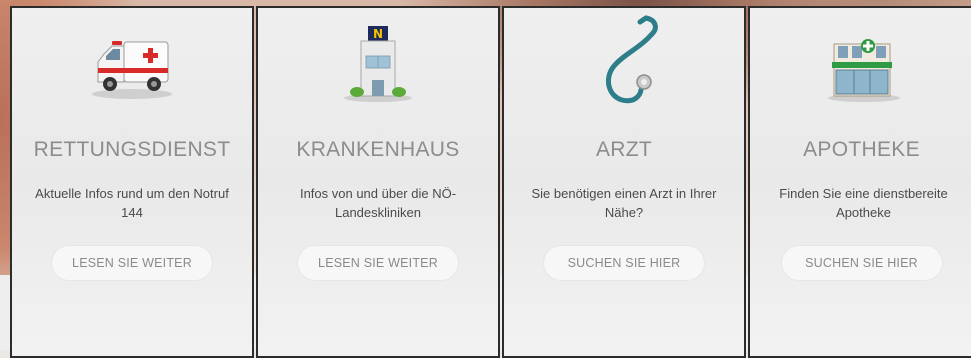  What do you see at coordinates (378, 149) in the screenshot?
I see `card-title: KRANKENHAUS` at bounding box center [378, 149].